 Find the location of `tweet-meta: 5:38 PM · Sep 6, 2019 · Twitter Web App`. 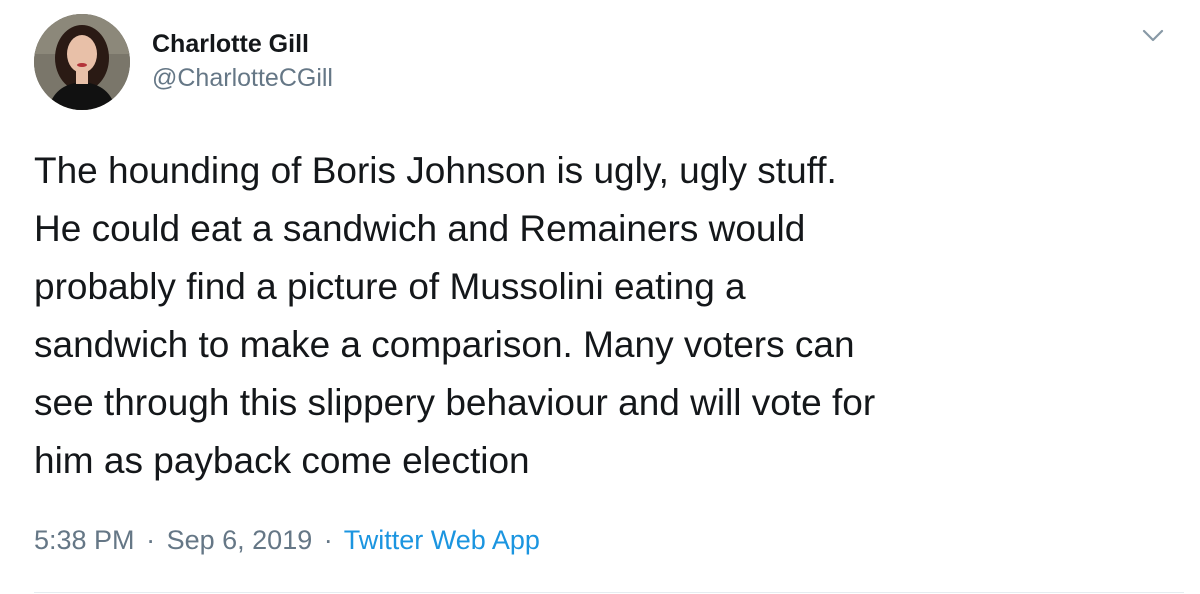

tweet-meta: 5:38 PM · Sep 6, 2019 · Twitter Web App is located at coordinates (287, 540).